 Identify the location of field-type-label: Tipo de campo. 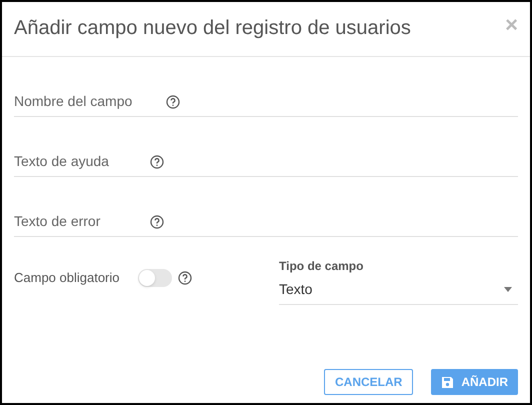
(321, 266).